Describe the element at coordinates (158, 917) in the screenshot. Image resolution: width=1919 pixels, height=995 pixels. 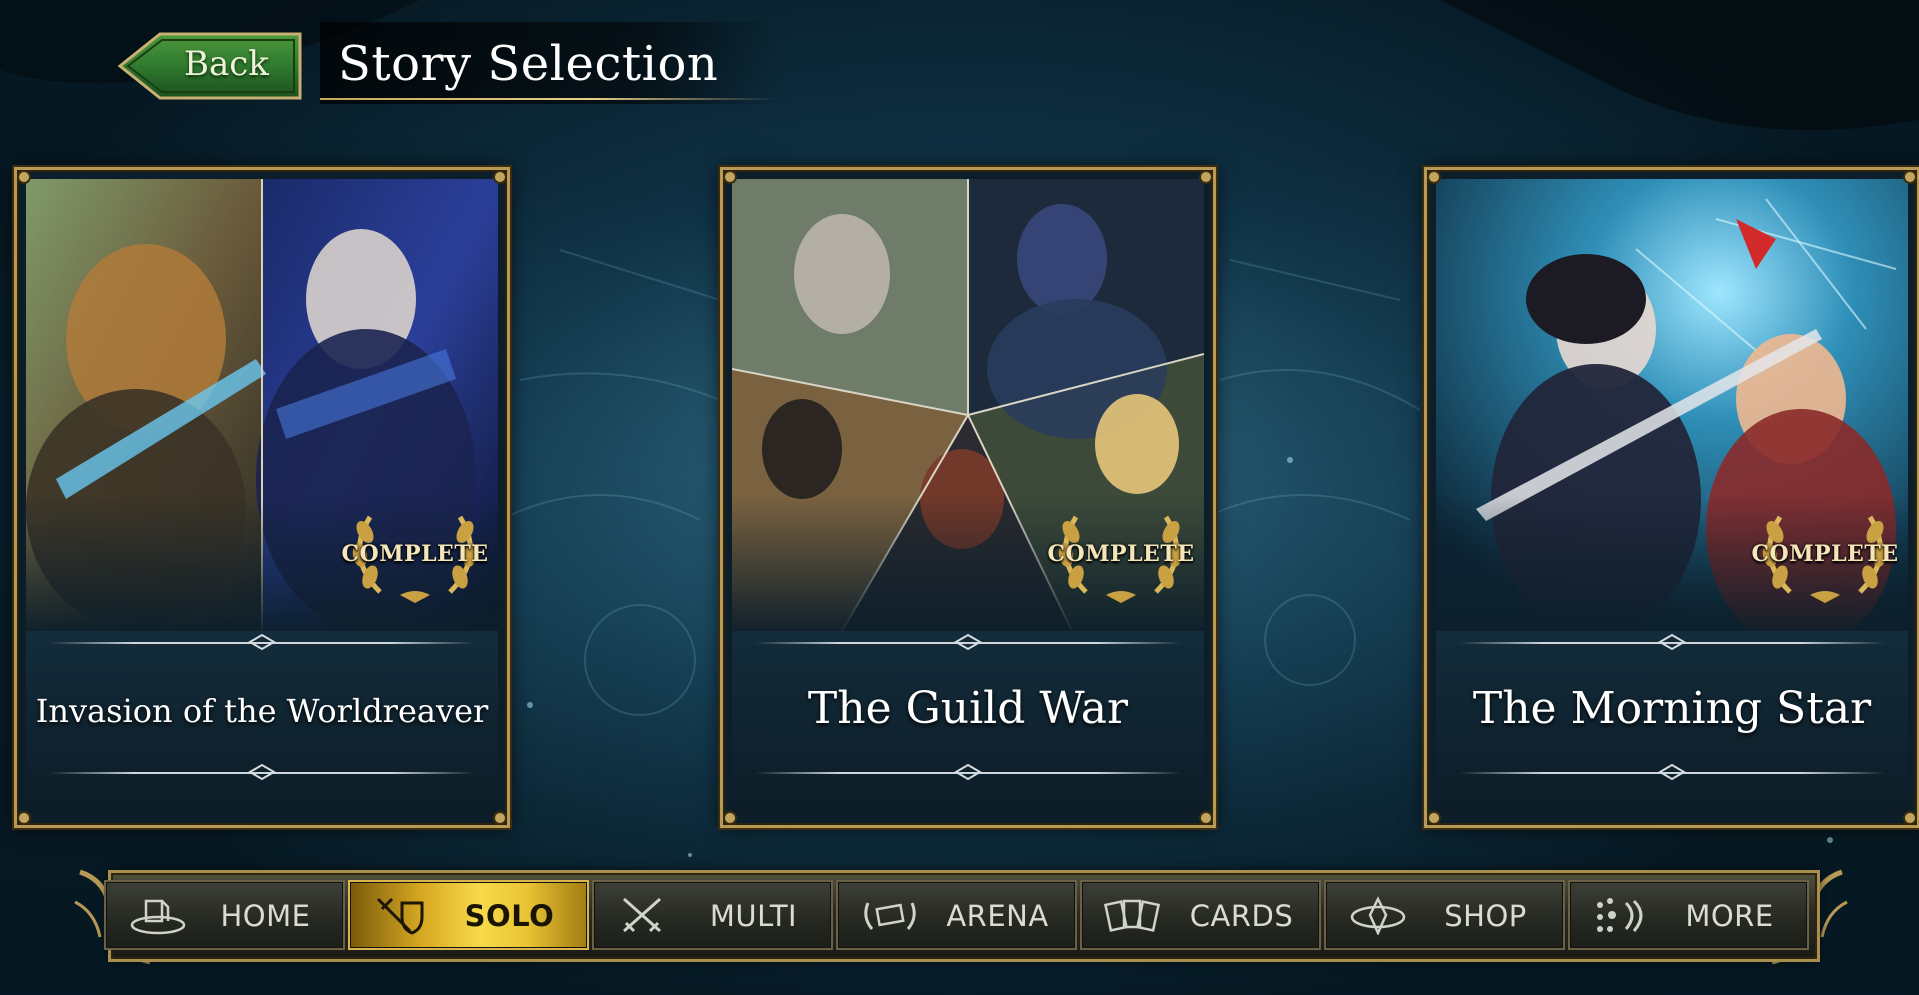
I see `home-icon` at that location.